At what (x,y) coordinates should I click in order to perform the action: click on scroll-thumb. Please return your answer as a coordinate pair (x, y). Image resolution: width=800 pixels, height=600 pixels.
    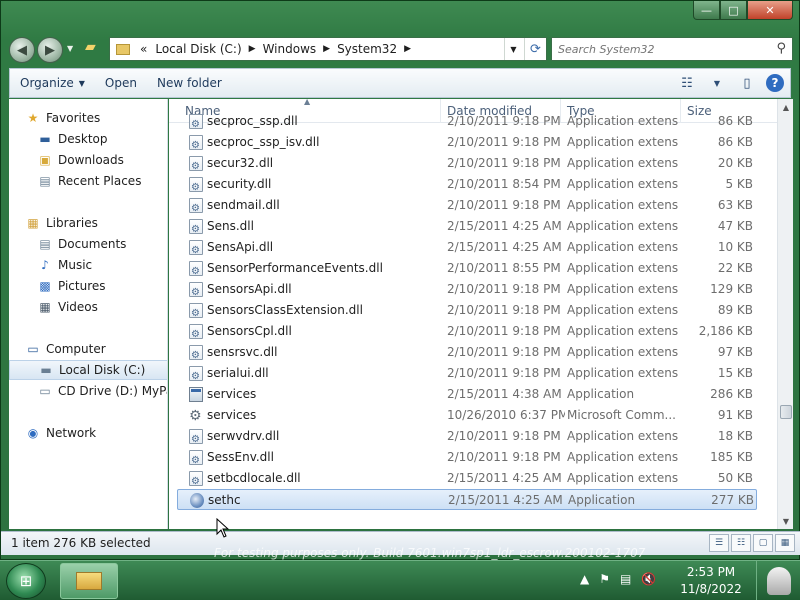
    Looking at the image, I should click on (786, 412).